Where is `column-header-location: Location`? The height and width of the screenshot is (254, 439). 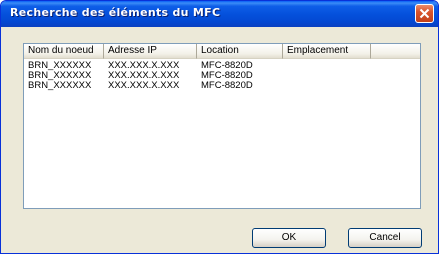 column-header-location: Location is located at coordinates (240, 51).